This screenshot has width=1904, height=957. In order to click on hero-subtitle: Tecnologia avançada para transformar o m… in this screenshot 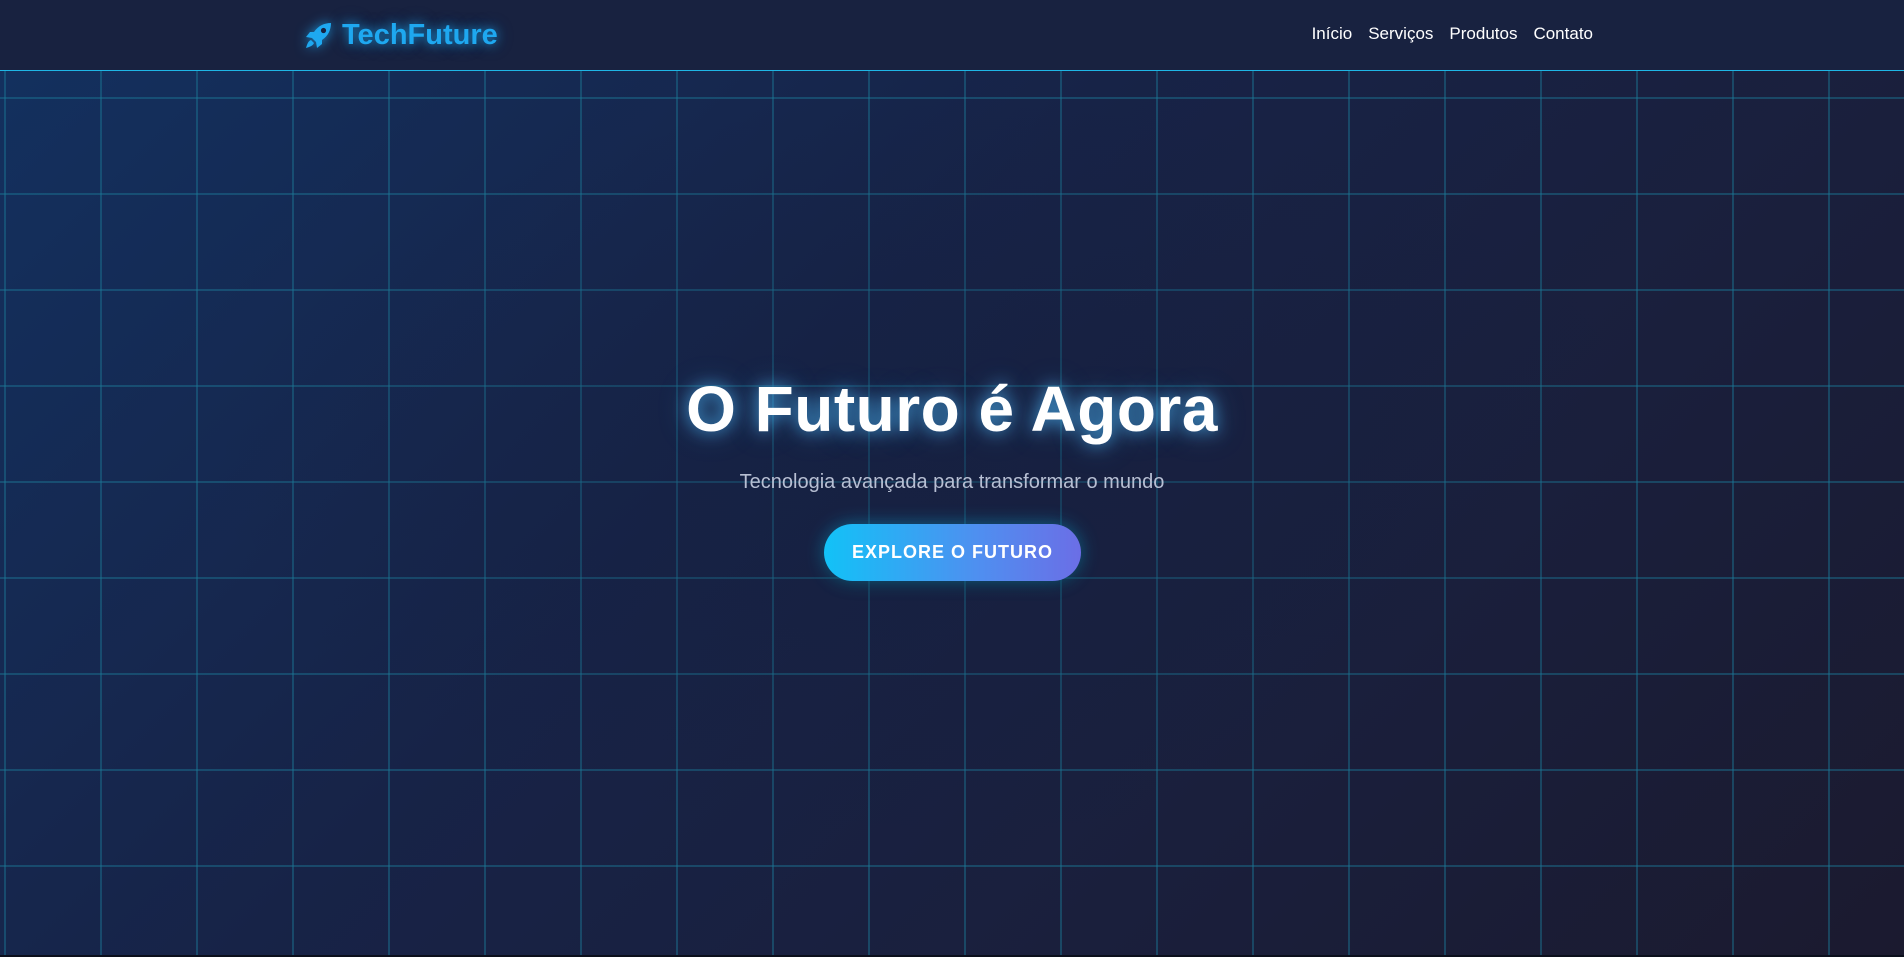, I will do `click(952, 482)`.